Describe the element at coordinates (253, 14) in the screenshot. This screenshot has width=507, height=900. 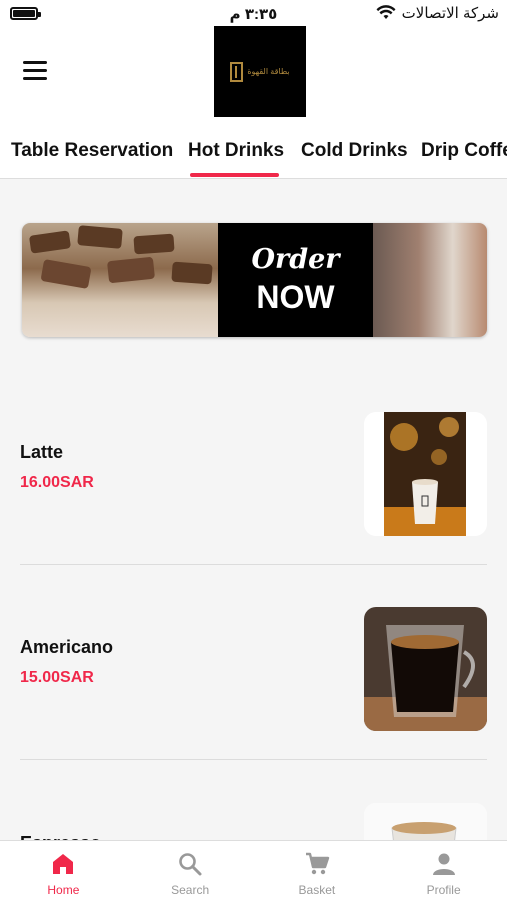
I see `status-bar: ٣:٣٥ م شركة الاتصالات` at that location.